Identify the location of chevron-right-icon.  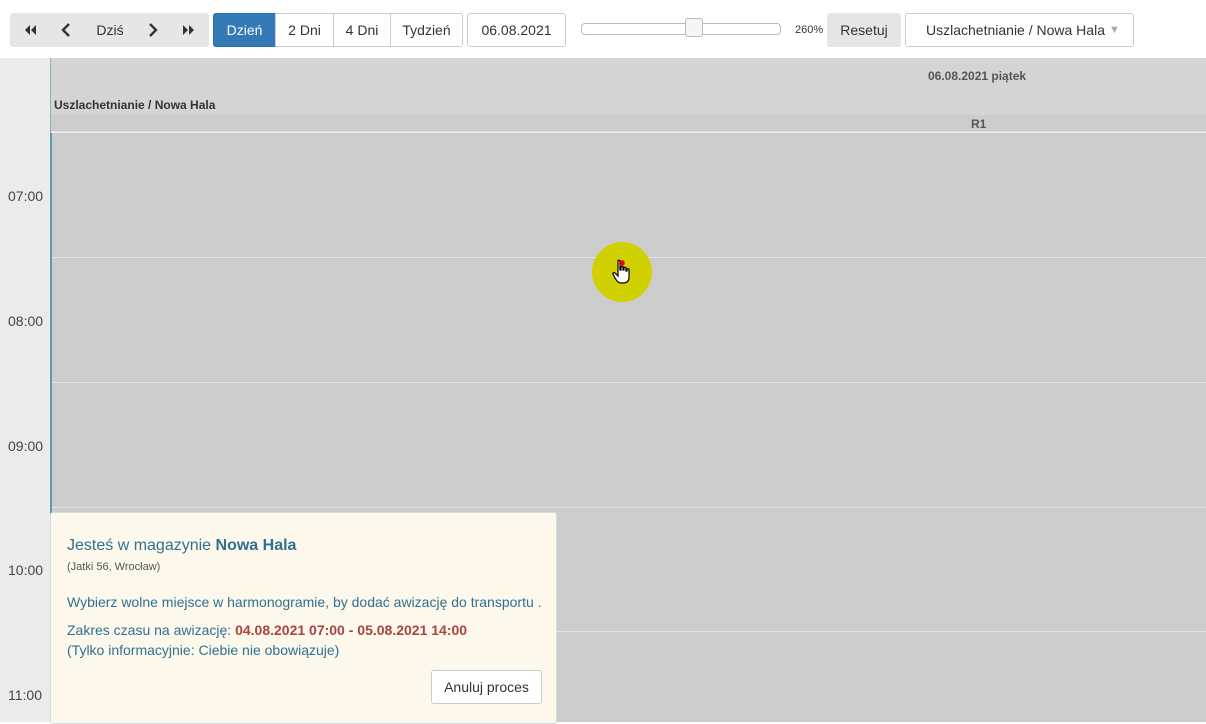
(153, 30).